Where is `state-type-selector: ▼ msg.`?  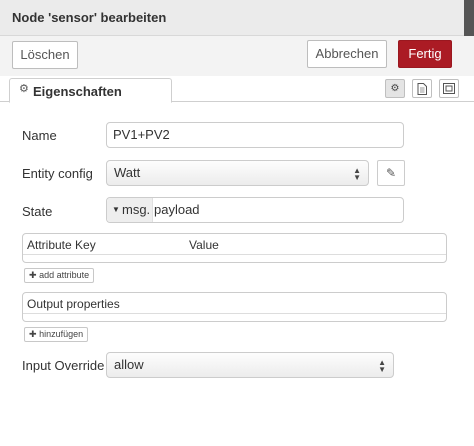
state-type-selector: ▼ msg. is located at coordinates (130, 210).